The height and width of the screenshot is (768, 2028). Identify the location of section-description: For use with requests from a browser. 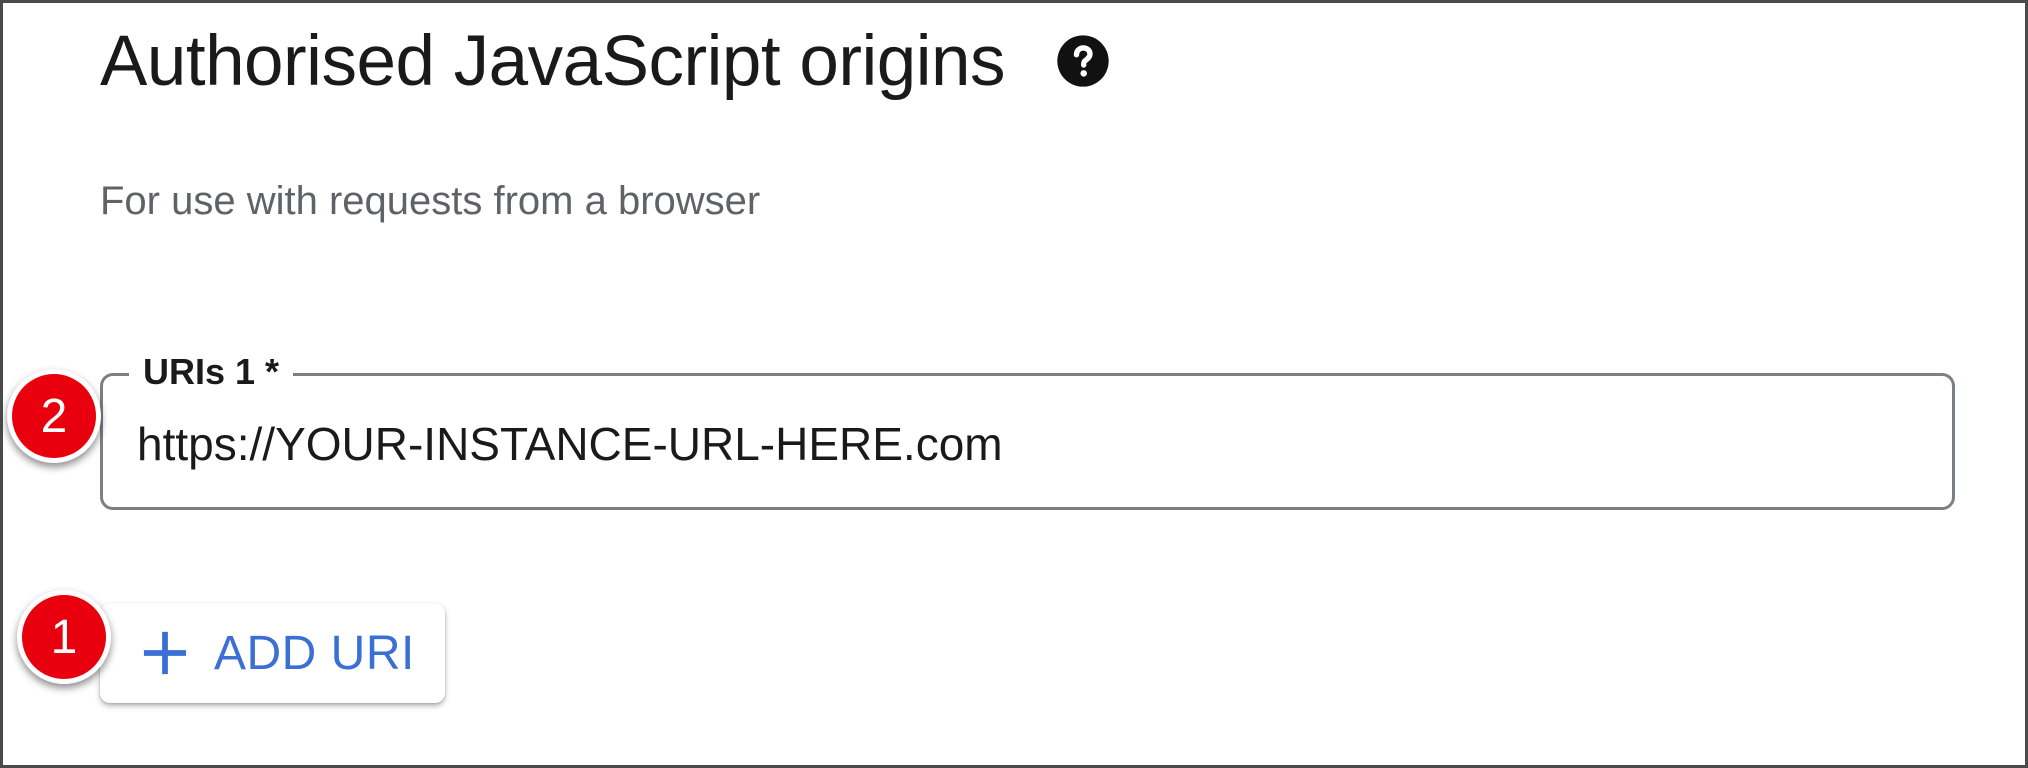
(430, 201).